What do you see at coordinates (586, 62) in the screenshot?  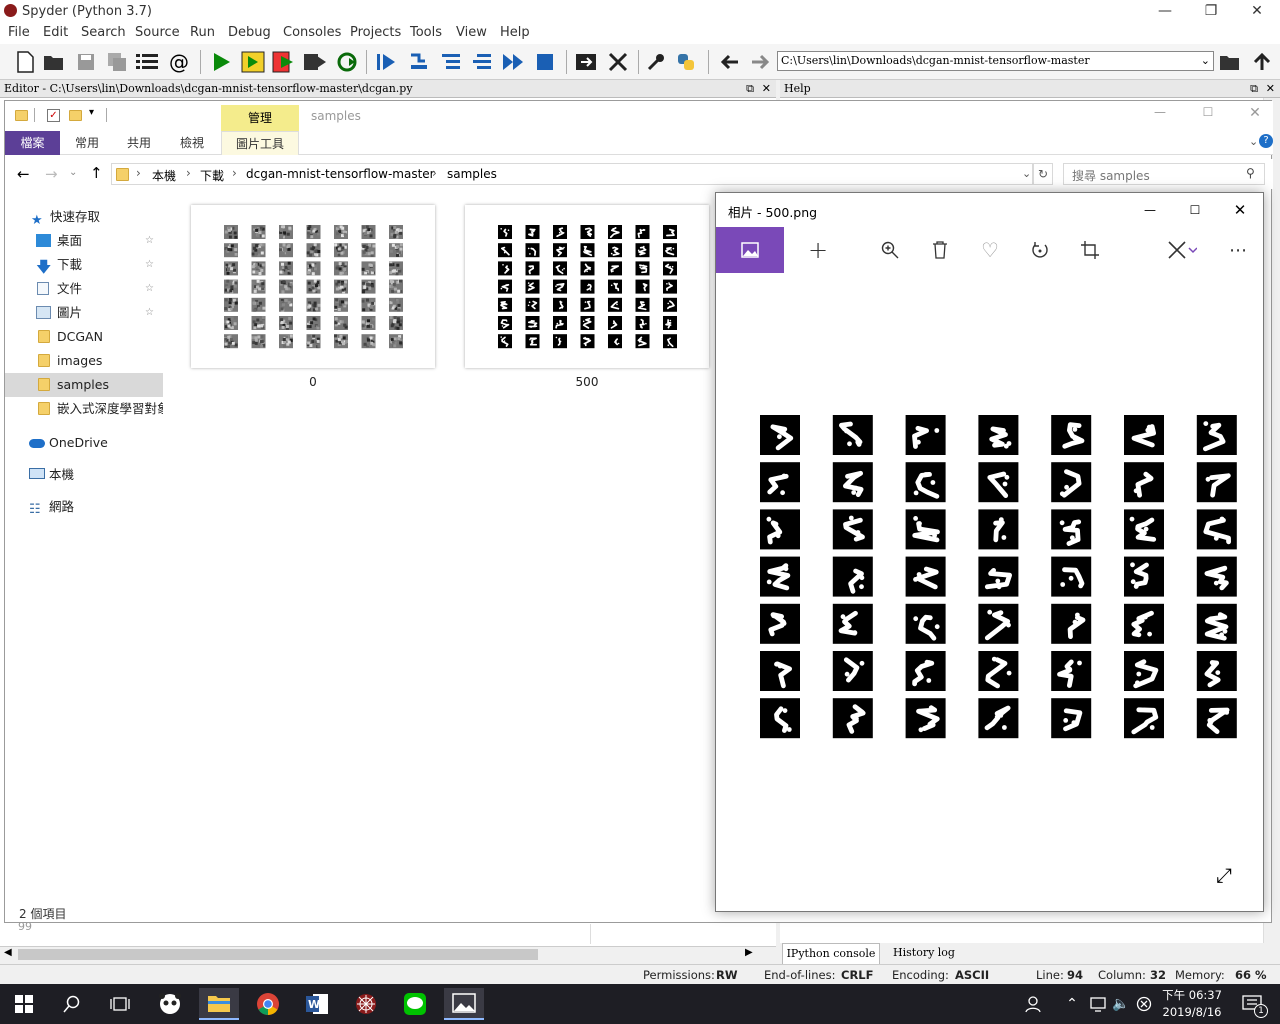 I see `maximize-pane-icon` at bounding box center [586, 62].